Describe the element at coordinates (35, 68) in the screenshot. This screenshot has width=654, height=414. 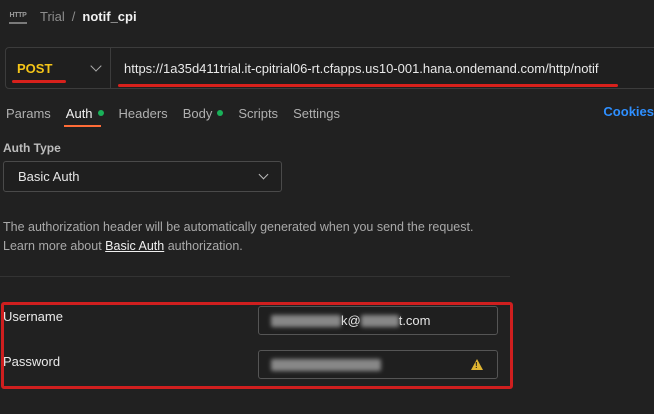
I see `method-label: POST` at that location.